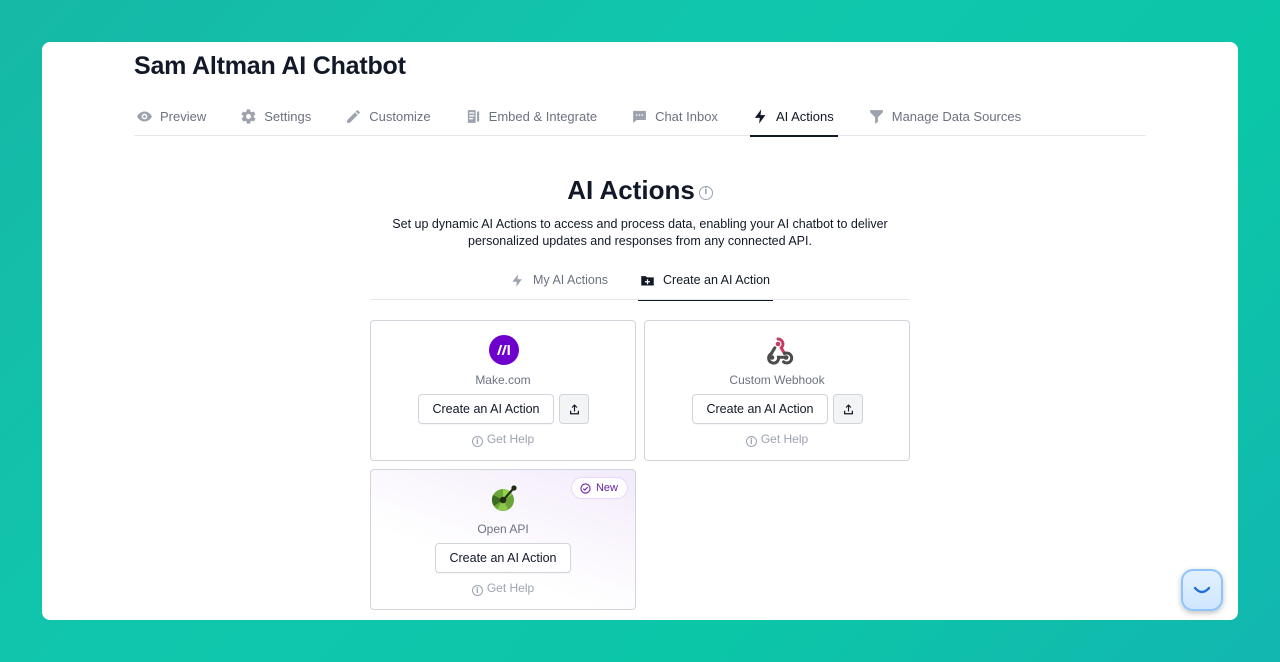 This screenshot has height=662, width=1280. I want to click on chat-widget-button, so click(1202, 590).